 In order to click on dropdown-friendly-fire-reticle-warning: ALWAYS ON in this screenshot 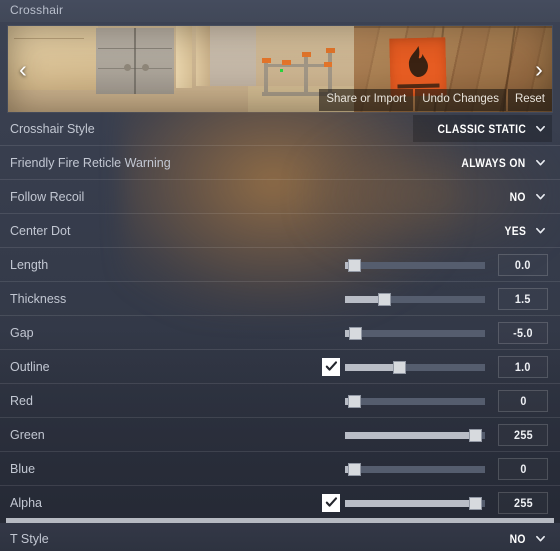, I will do `click(496, 162)`.